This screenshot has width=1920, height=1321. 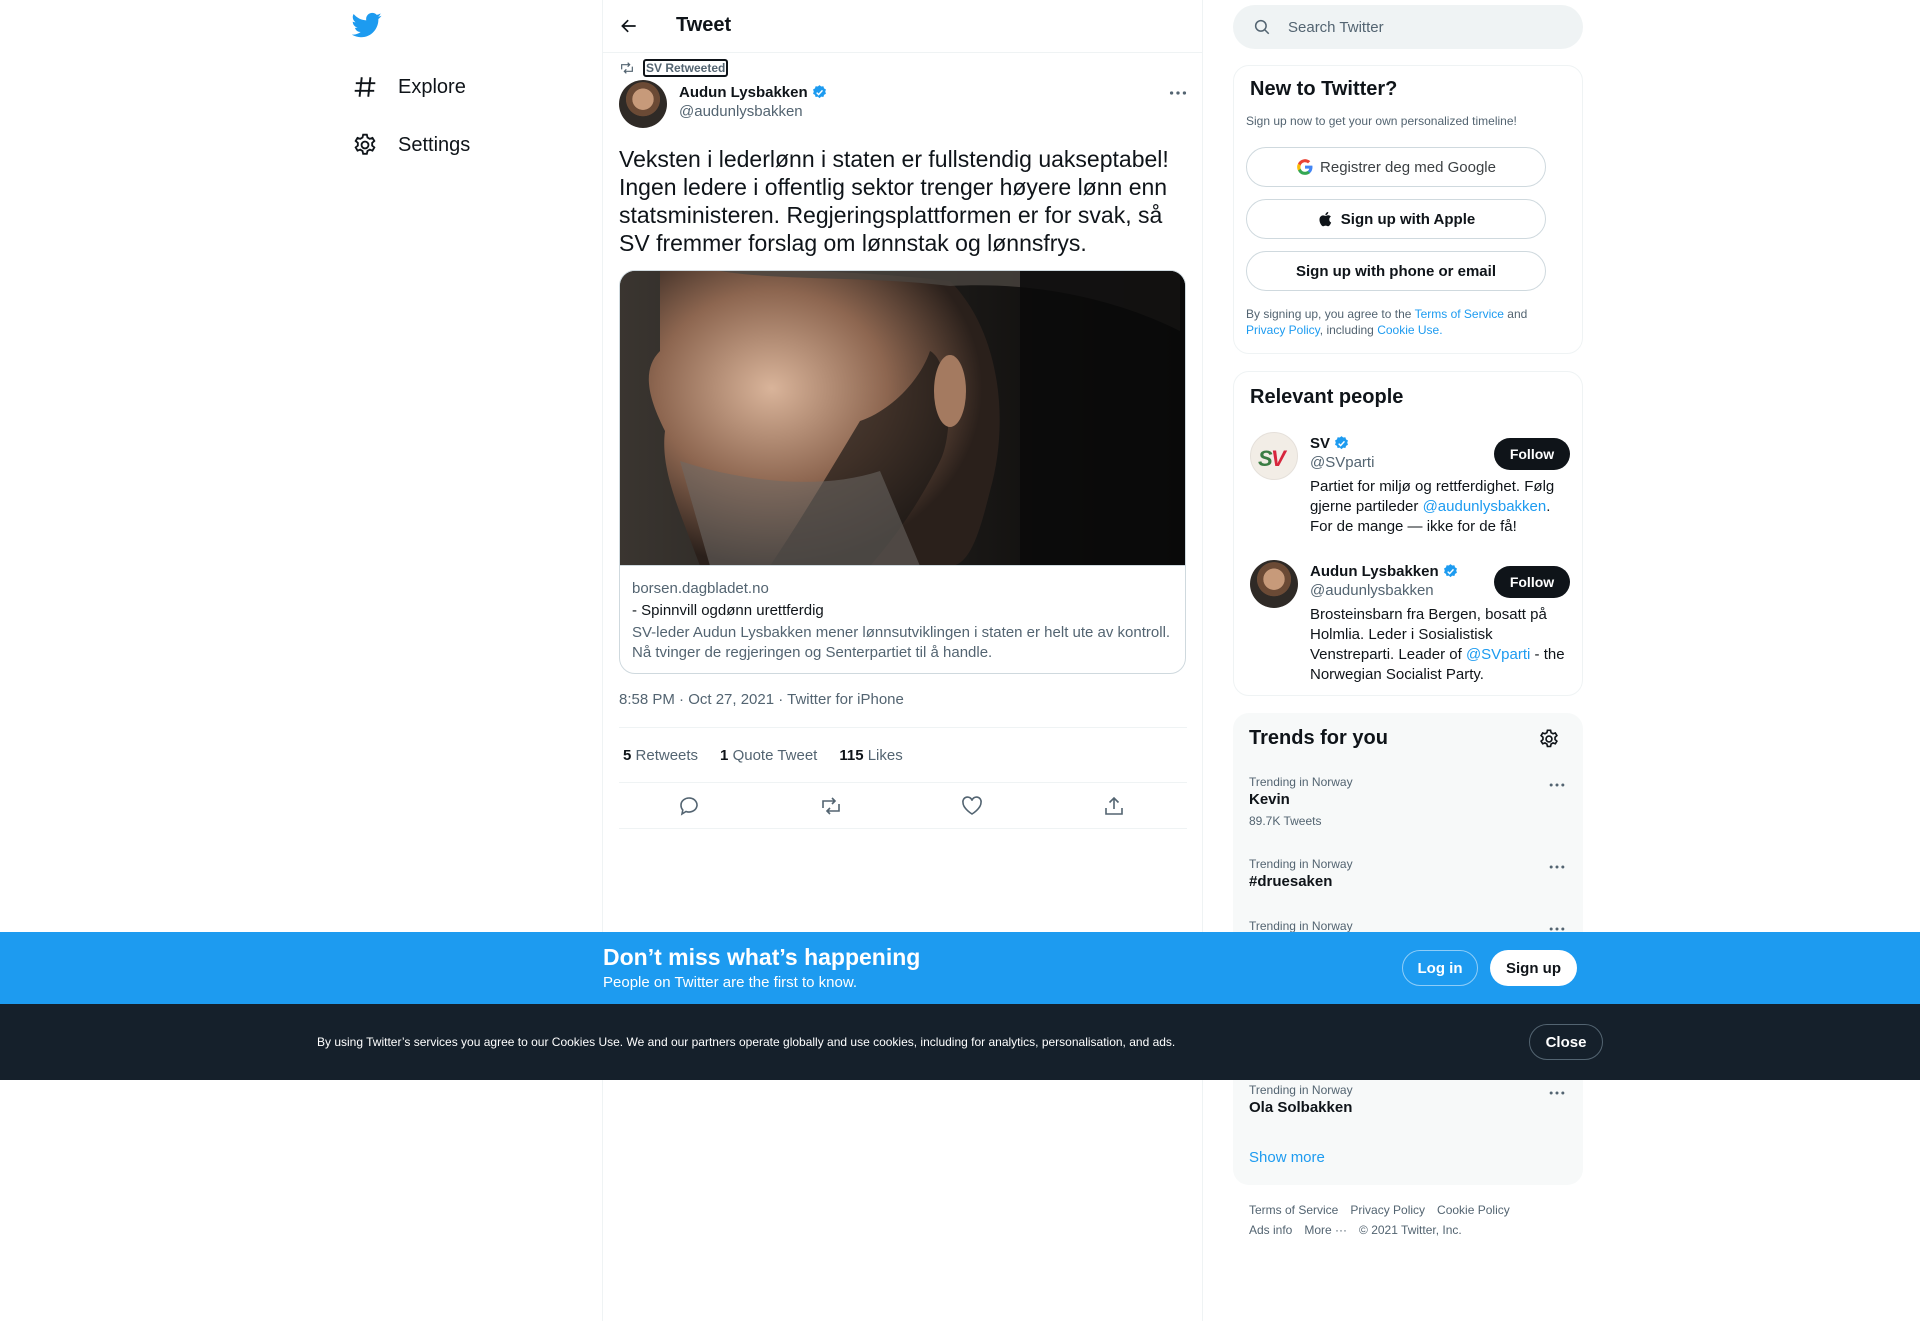 What do you see at coordinates (1320, 443) in the screenshot?
I see `person-name: SV` at bounding box center [1320, 443].